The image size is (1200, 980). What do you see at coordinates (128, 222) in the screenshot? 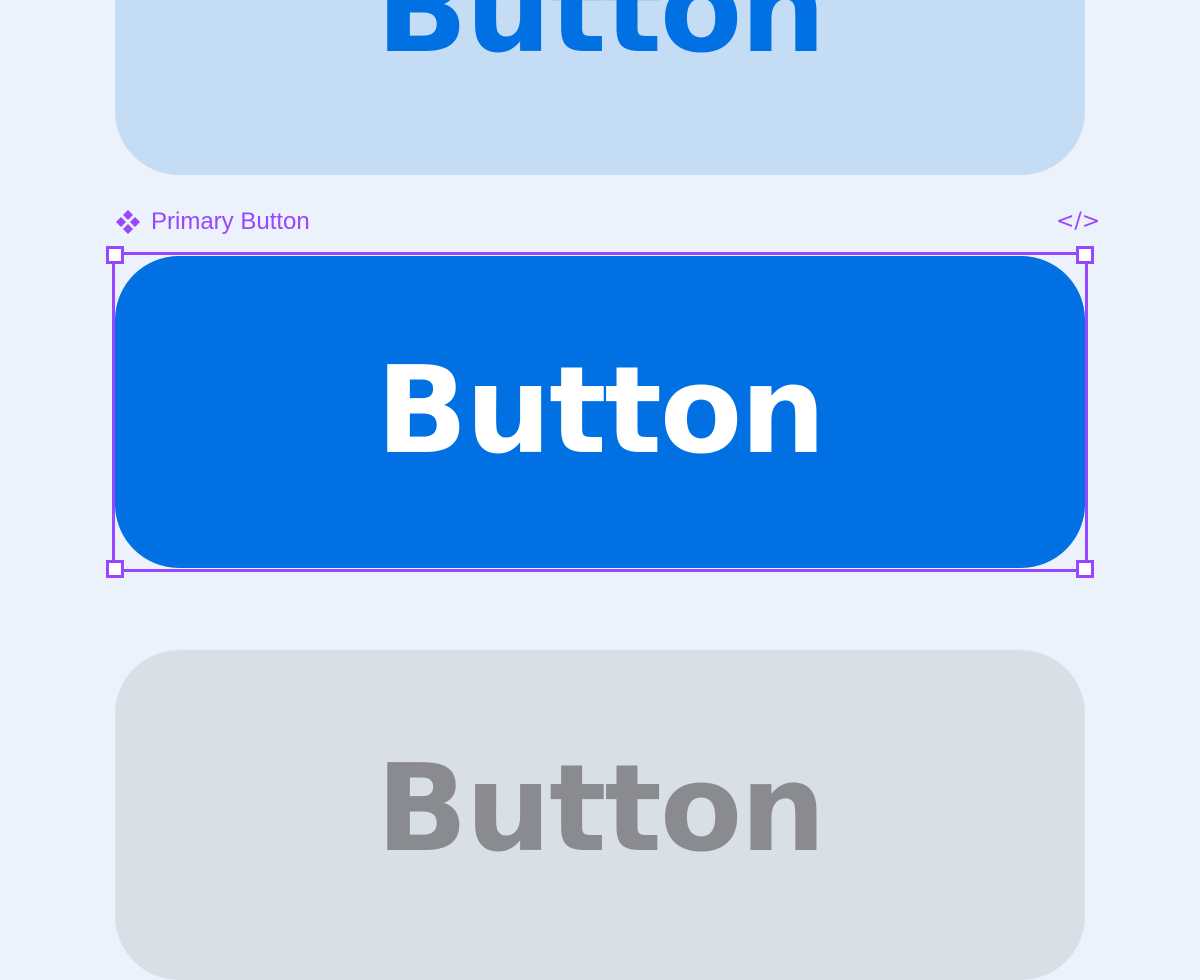
I see `component-diamonds-icon` at bounding box center [128, 222].